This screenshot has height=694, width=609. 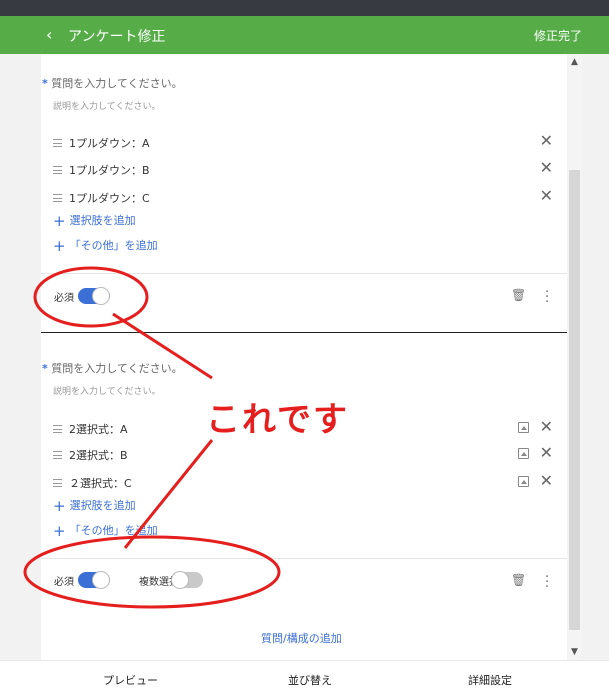 What do you see at coordinates (49, 34) in the screenshot?
I see `back-chevron-icon: ‹` at bounding box center [49, 34].